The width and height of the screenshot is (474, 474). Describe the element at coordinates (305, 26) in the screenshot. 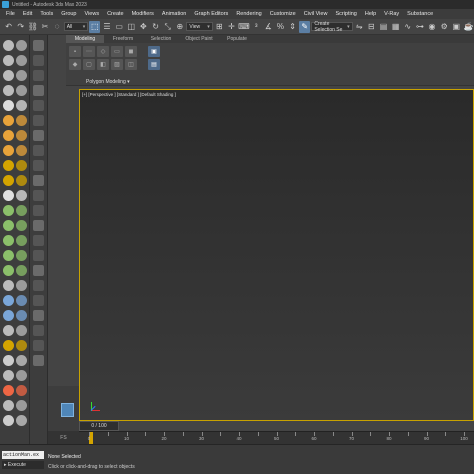

I see `edit-named-selection-icon: ✎` at that location.